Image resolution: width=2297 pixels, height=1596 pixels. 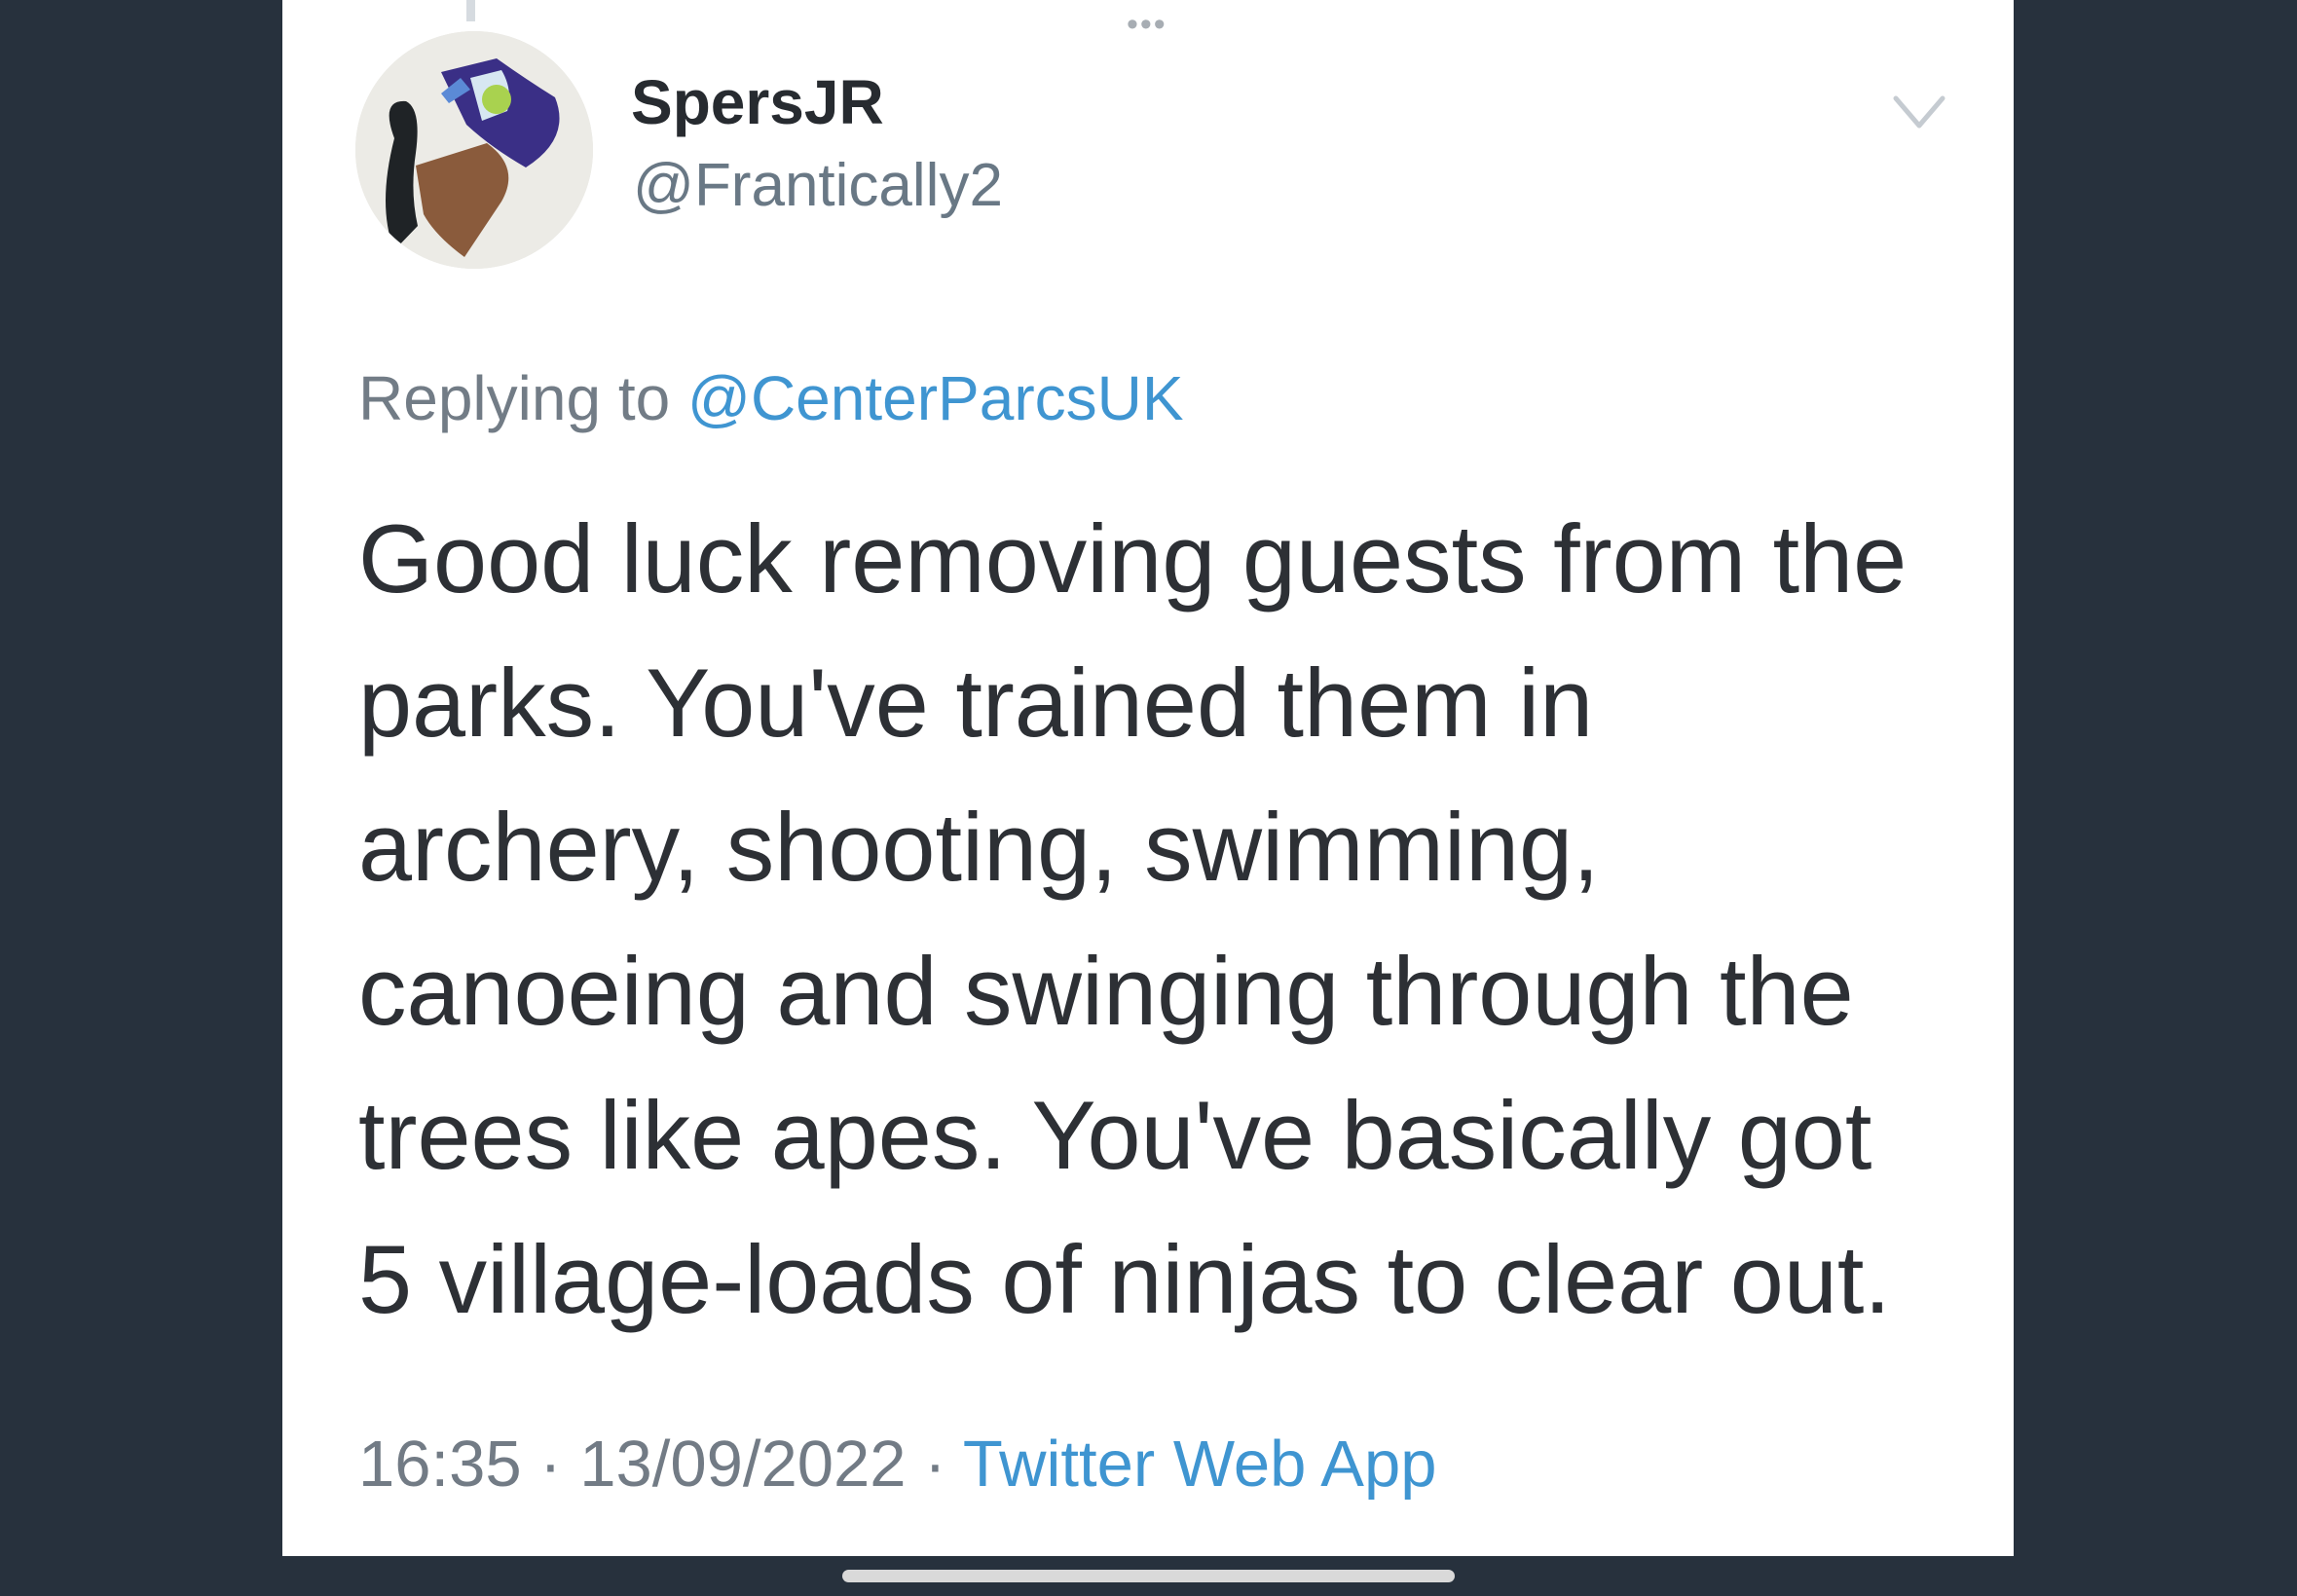 I want to click on source-app-link: Twitter Web App, so click(x=1200, y=1465).